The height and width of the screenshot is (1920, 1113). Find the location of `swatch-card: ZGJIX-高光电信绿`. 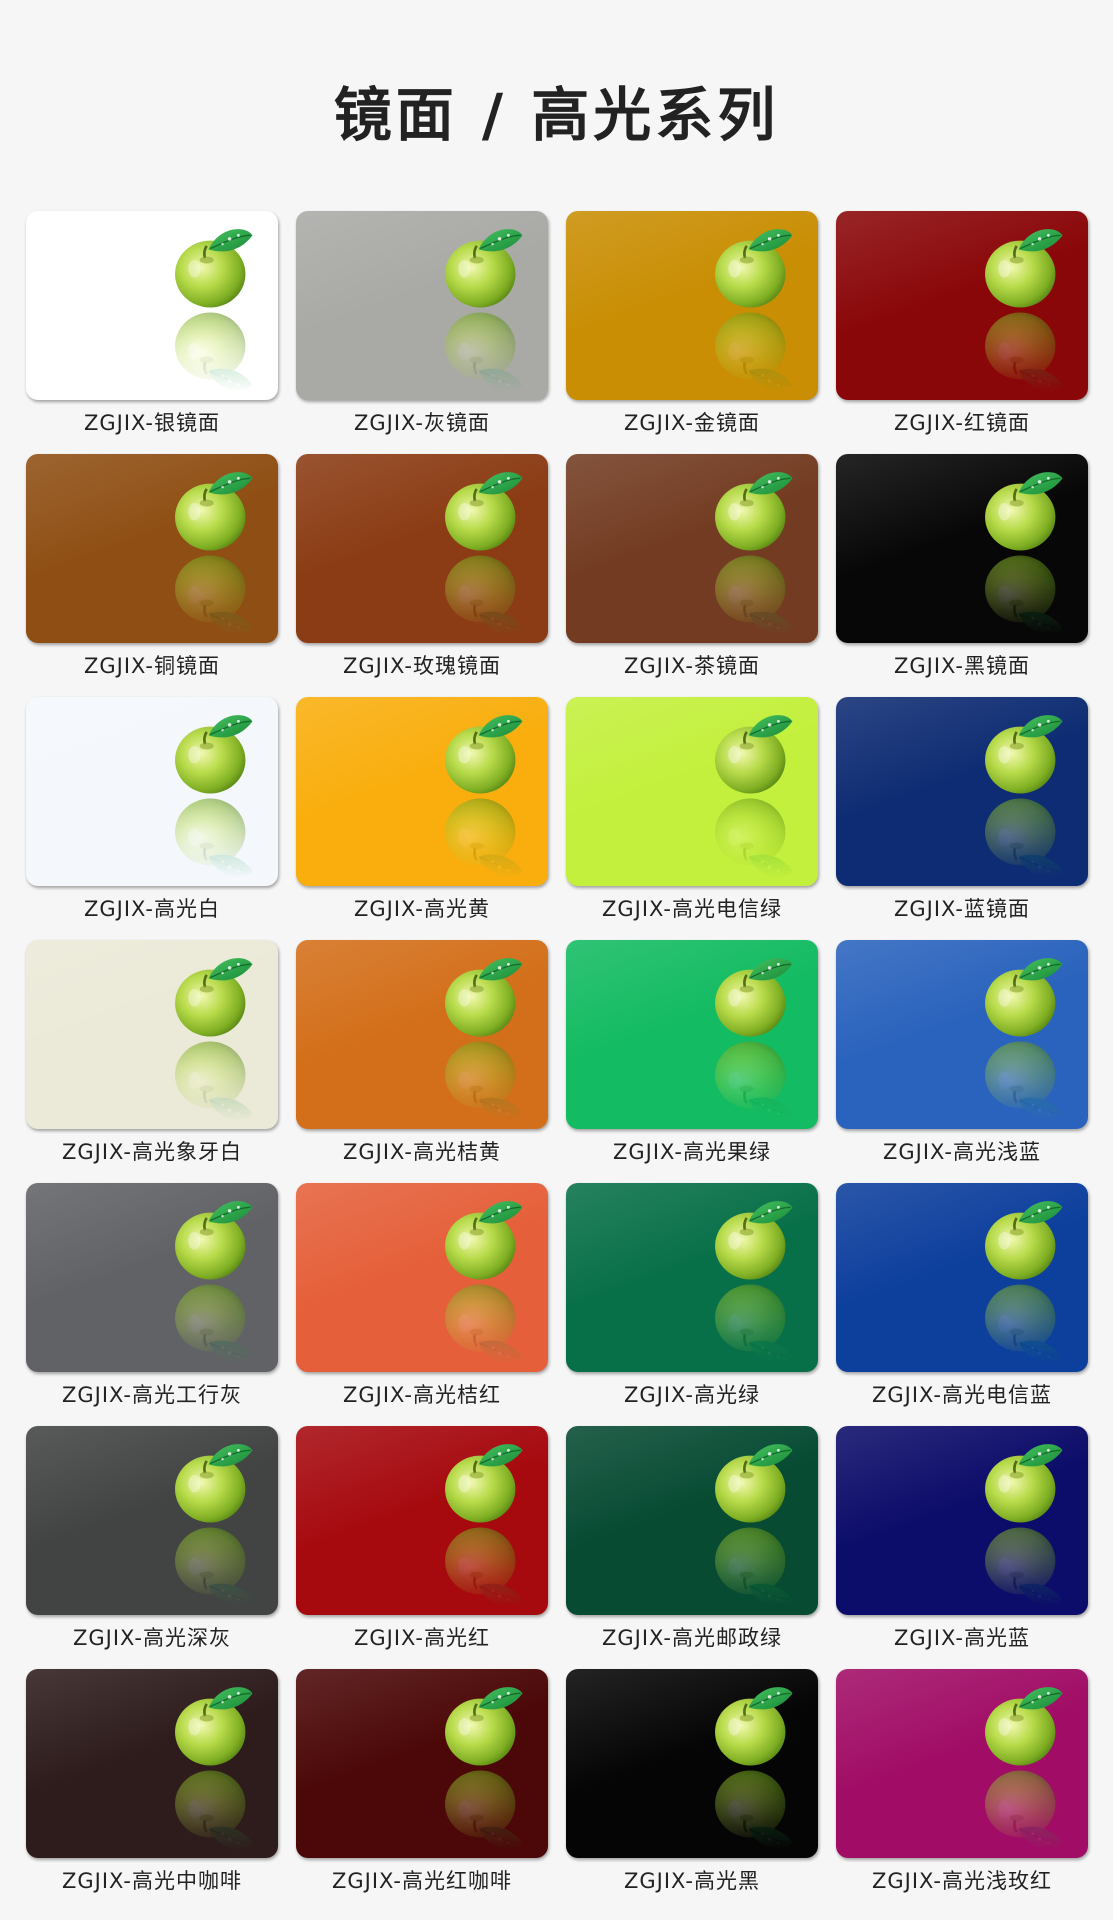

swatch-card: ZGJIX-高光电信绿 is located at coordinates (692, 812).